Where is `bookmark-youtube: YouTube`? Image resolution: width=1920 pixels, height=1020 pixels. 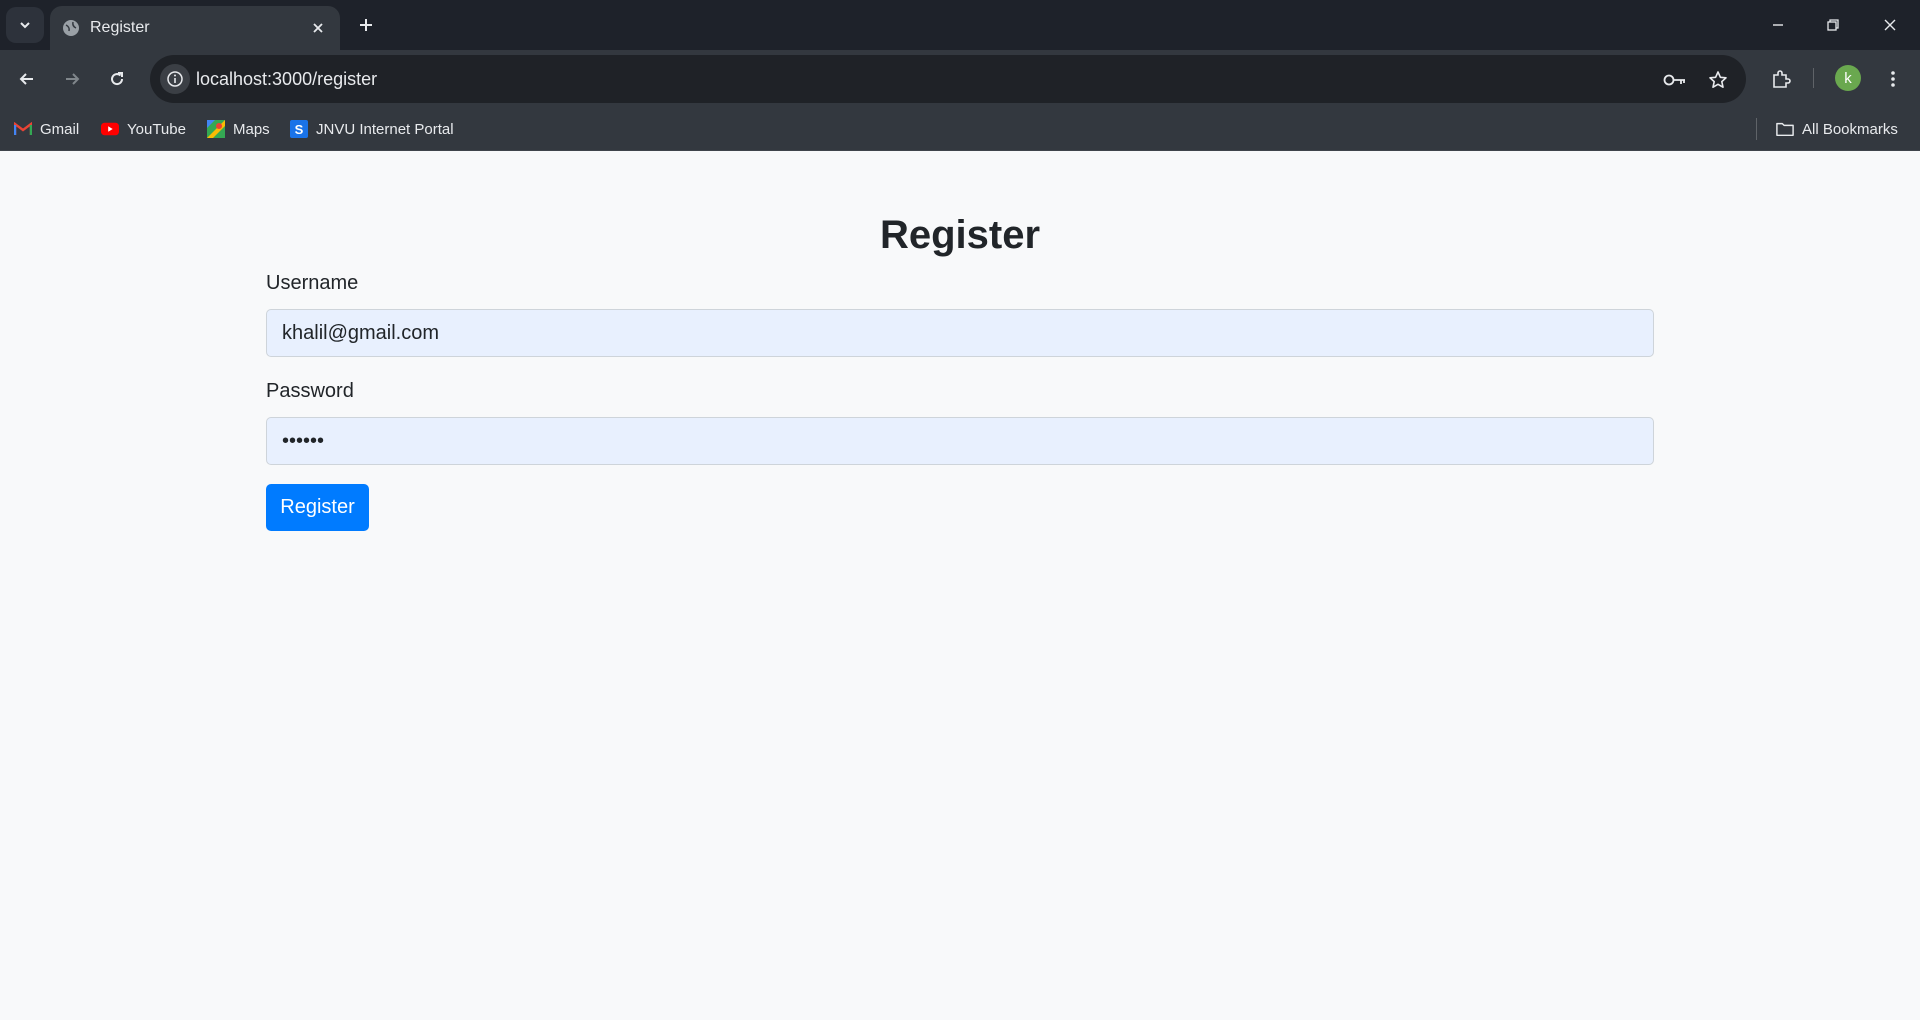
bookmark-youtube: YouTube is located at coordinates (143, 129).